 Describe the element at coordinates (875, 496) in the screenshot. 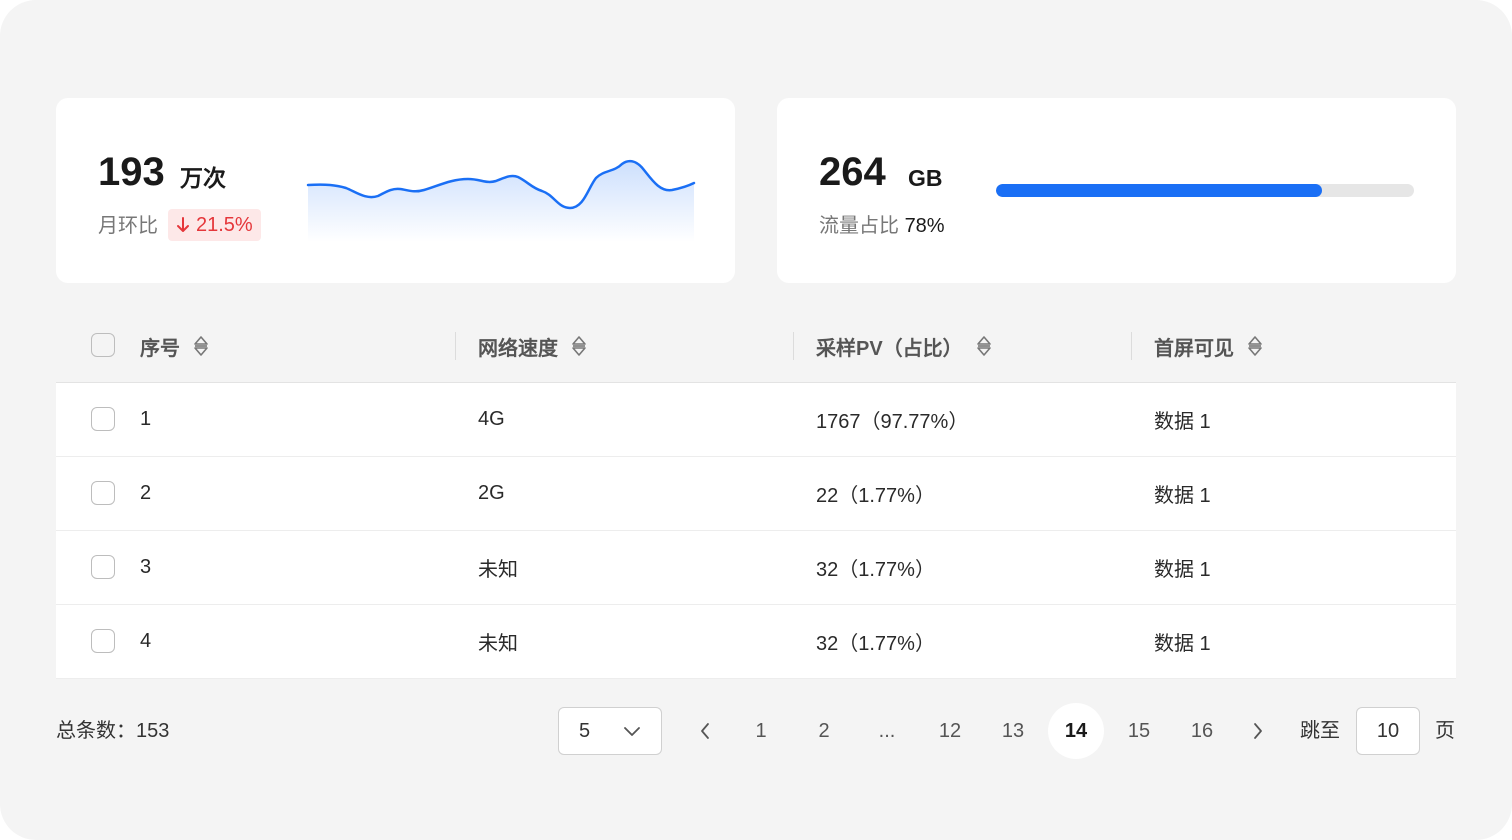

I see `cell-sample-pv: 22（1.77%）` at that location.